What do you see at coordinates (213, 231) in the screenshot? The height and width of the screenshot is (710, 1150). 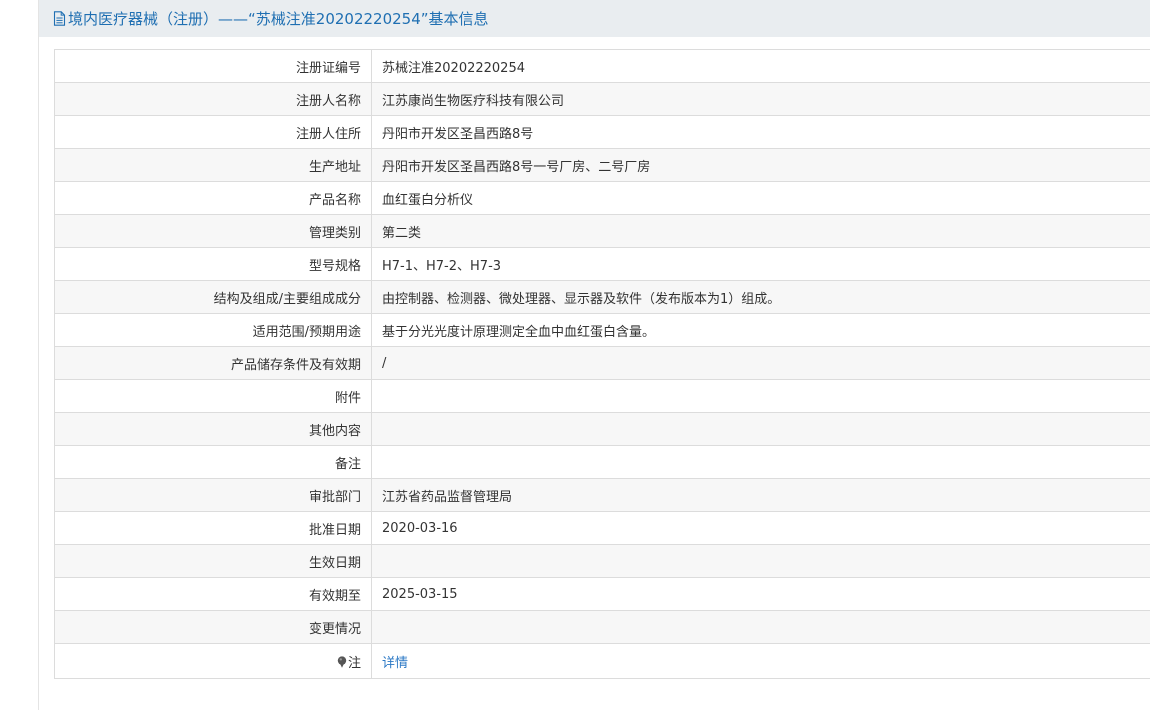 I see `field-label: 管理类别` at bounding box center [213, 231].